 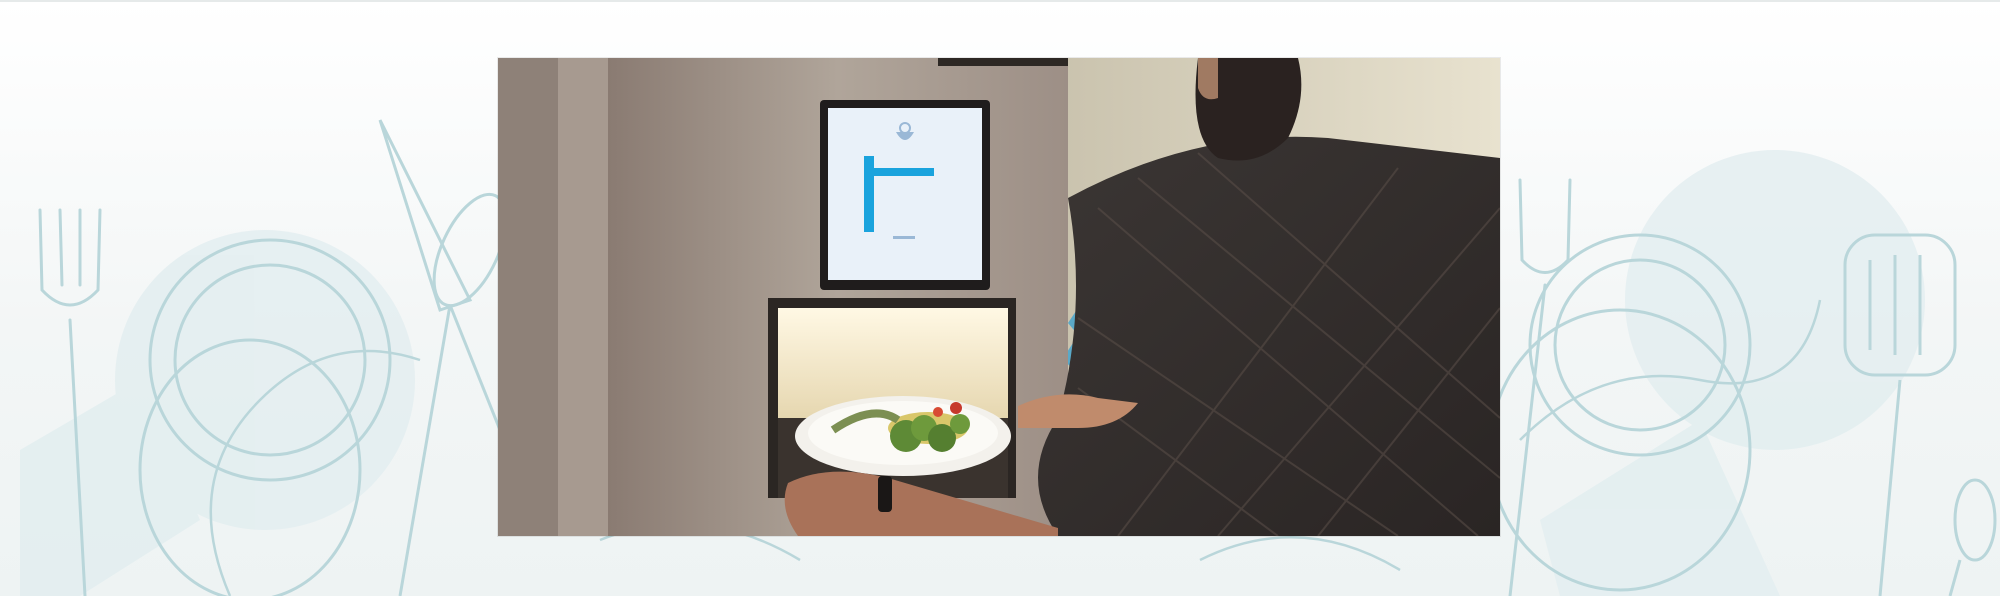 What do you see at coordinates (905, 195) in the screenshot?
I see `touch-screen` at bounding box center [905, 195].